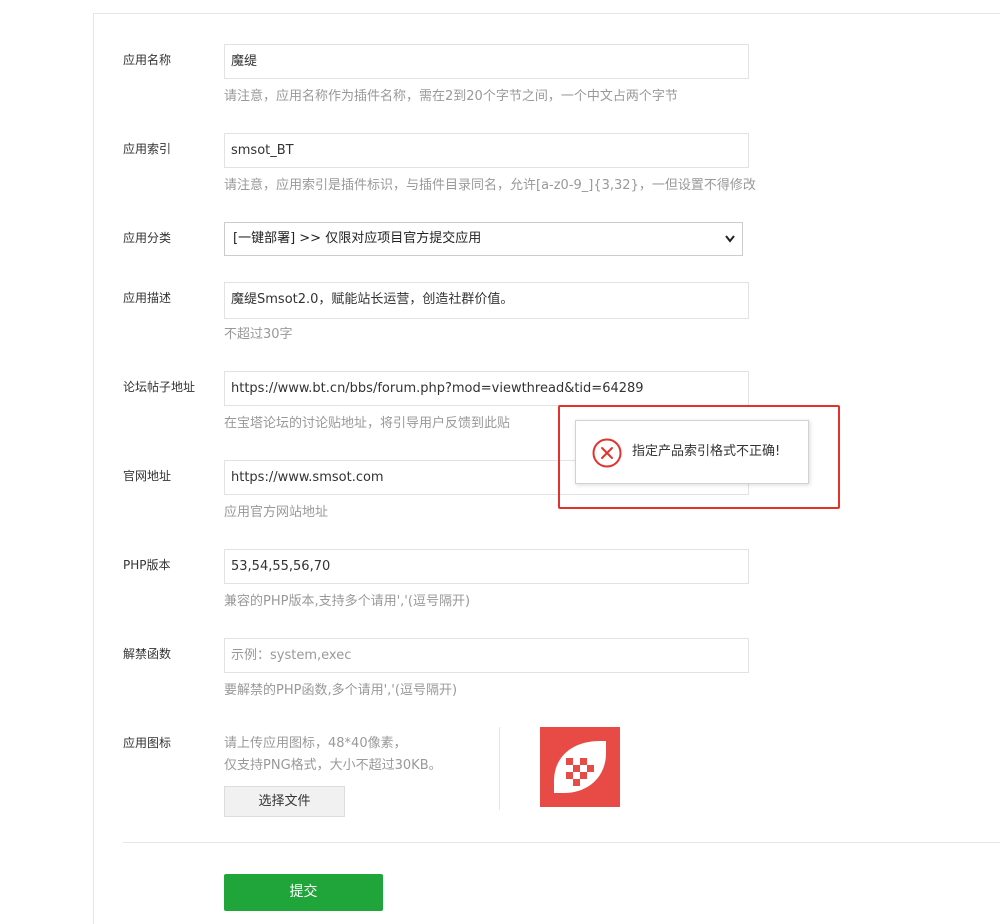 The image size is (1000, 924). Describe the element at coordinates (147, 149) in the screenshot. I see `app-index-label: 应用索引` at that location.